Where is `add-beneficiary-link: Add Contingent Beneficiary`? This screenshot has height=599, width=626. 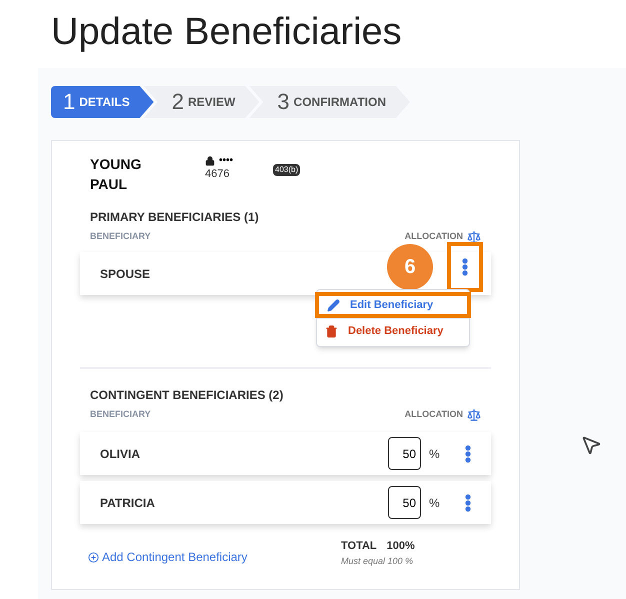 add-beneficiary-link: Add Contingent Beneficiary is located at coordinates (214, 557).